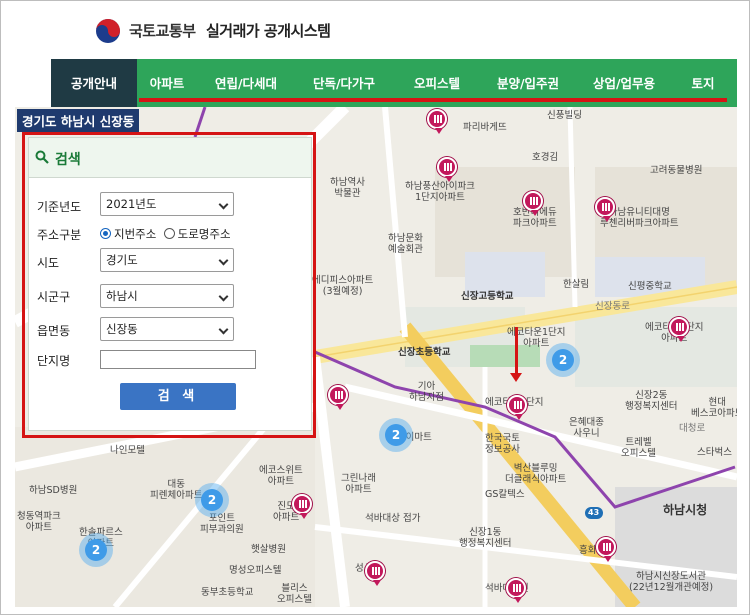  I want to click on place-label: 파리바게뜨, so click(485, 127).